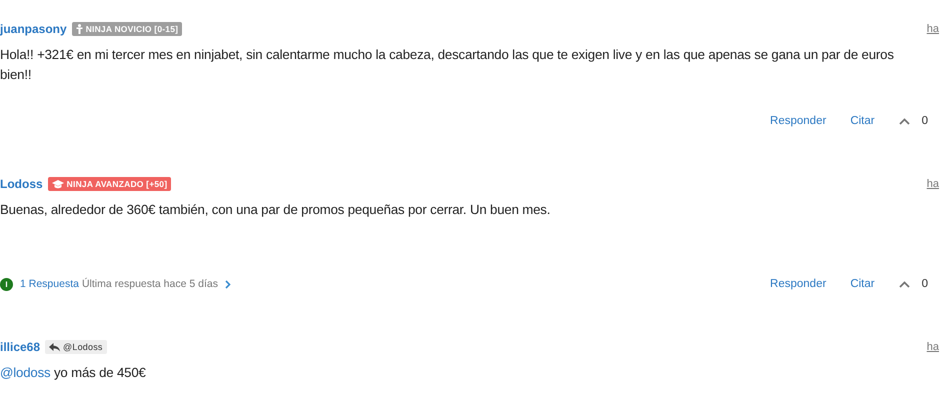 The height and width of the screenshot is (400, 940). Describe the element at coordinates (33, 29) in the screenshot. I see `username-link: juanpasony` at that location.